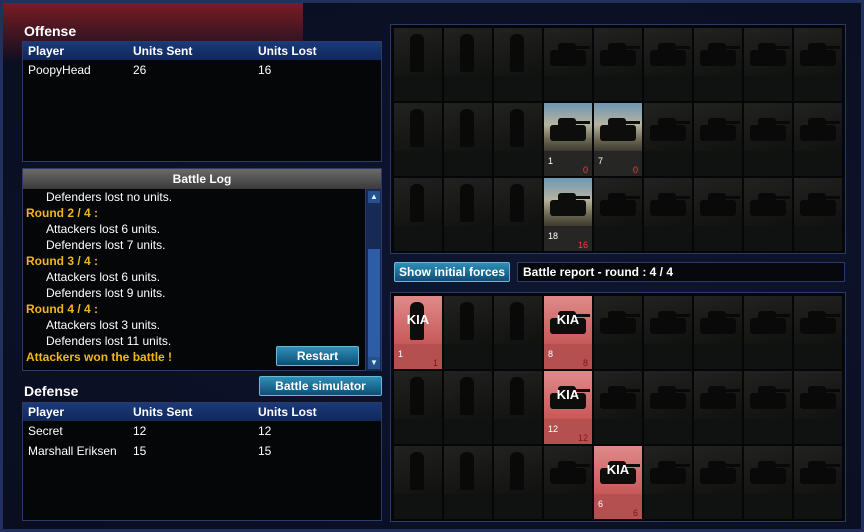 This screenshot has width=864, height=532. I want to click on arrow-up-icon: ▲, so click(374, 197).